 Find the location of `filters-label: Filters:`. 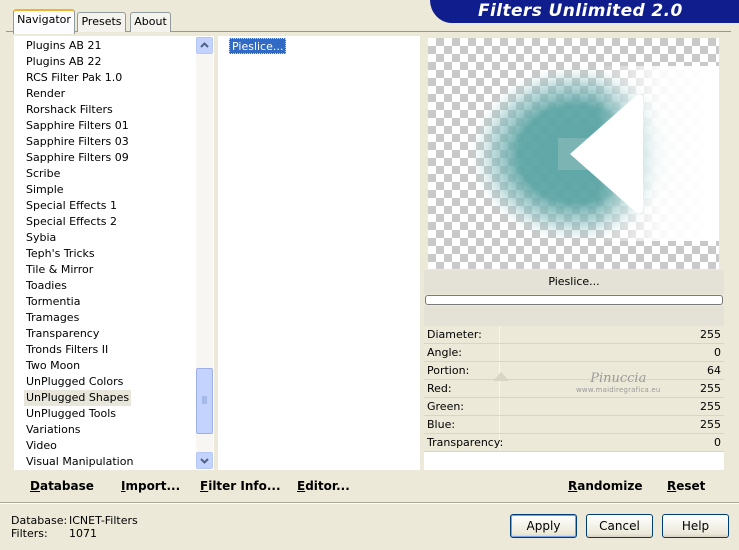

filters-label: Filters: is located at coordinates (29, 533).